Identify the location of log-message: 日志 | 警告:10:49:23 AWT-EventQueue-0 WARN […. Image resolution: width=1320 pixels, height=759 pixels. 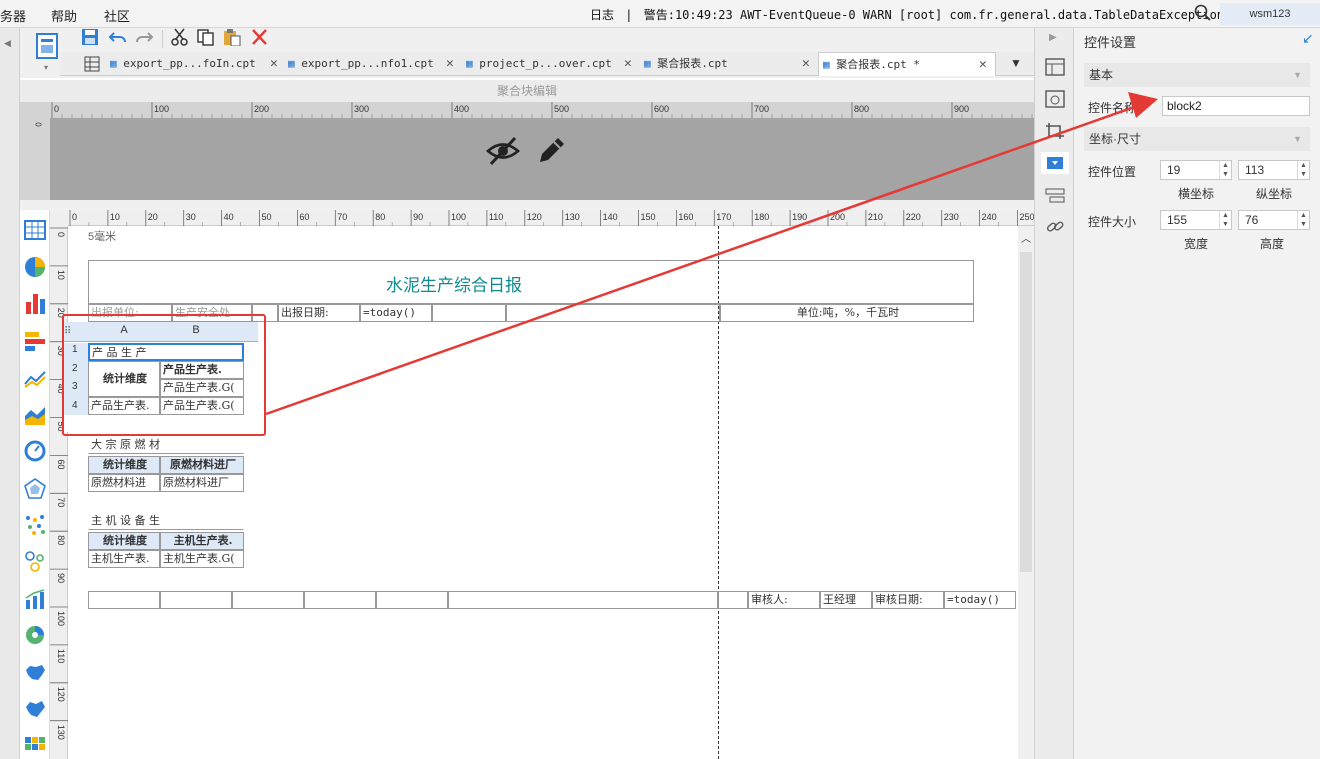
(943, 14).